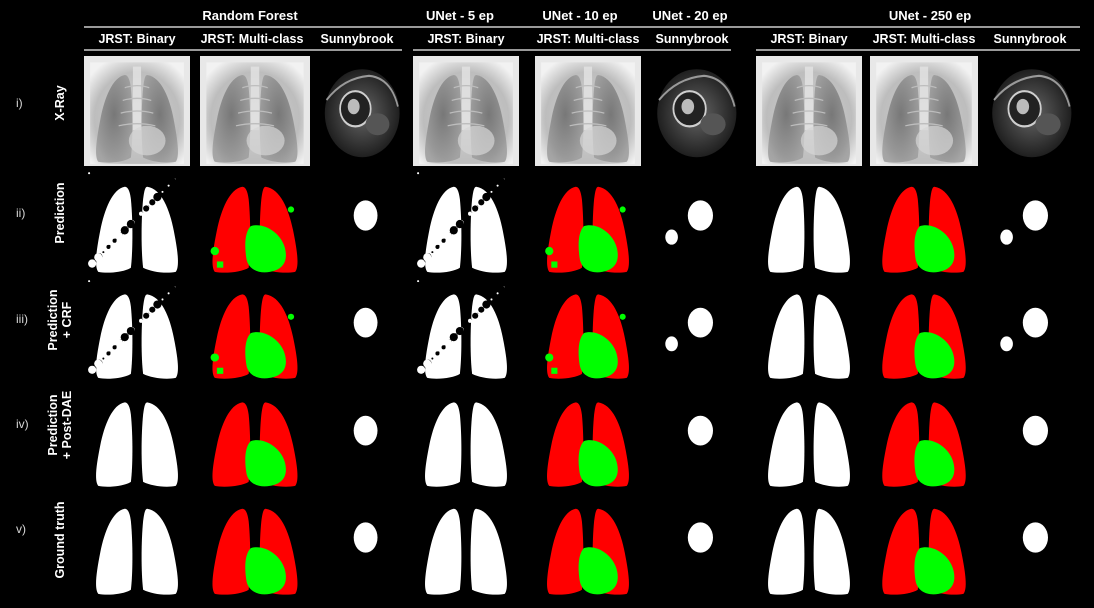  Describe the element at coordinates (1030, 111) in the screenshot. I see `panel-xray-col9` at that location.